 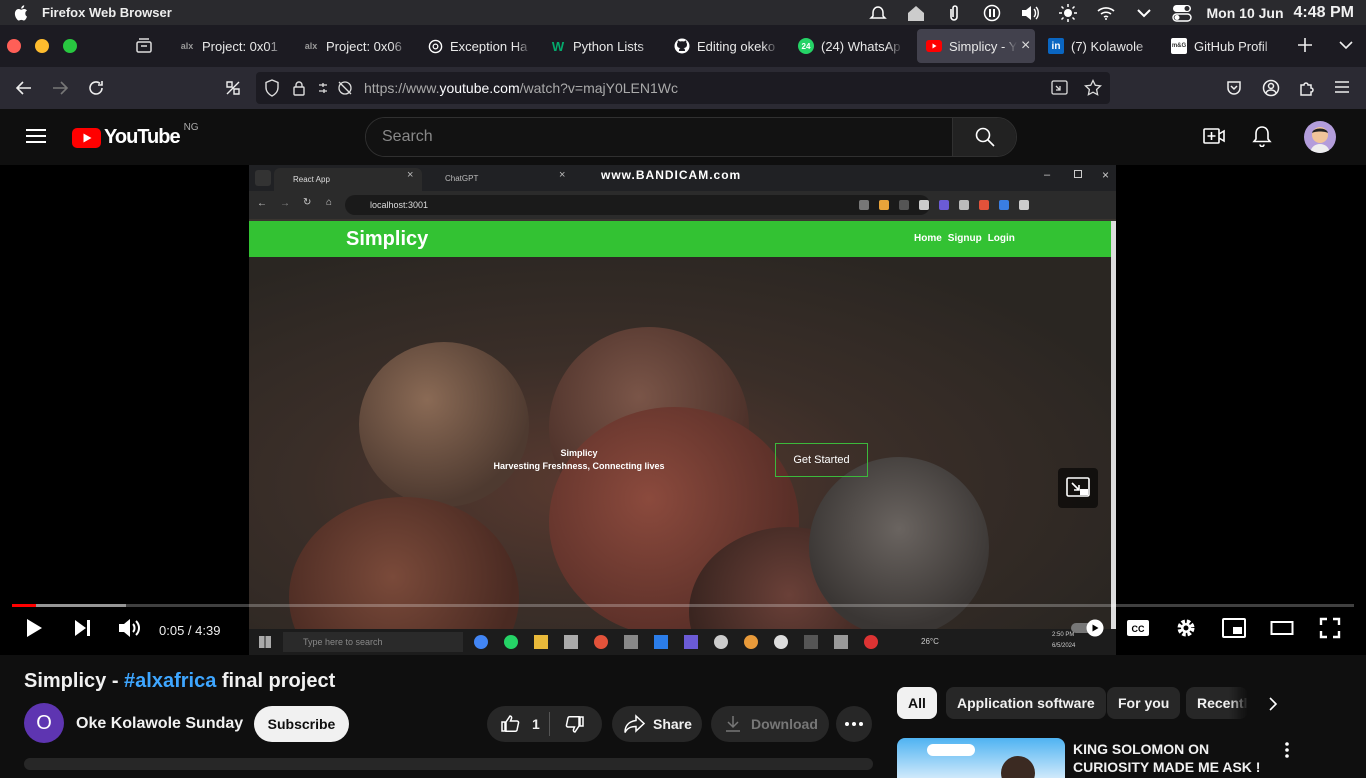 What do you see at coordinates (1144, 703) in the screenshot?
I see `chip-for-you: For you` at bounding box center [1144, 703].